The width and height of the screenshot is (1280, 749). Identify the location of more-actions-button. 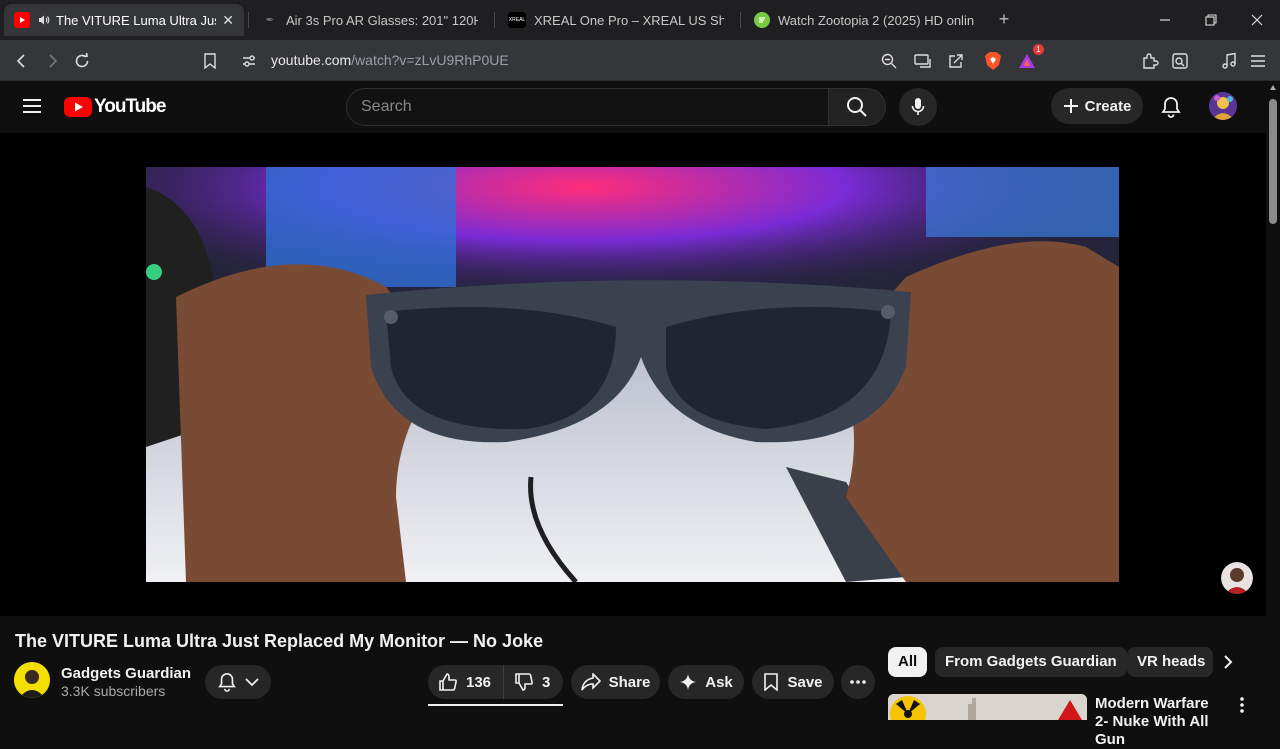
(858, 682).